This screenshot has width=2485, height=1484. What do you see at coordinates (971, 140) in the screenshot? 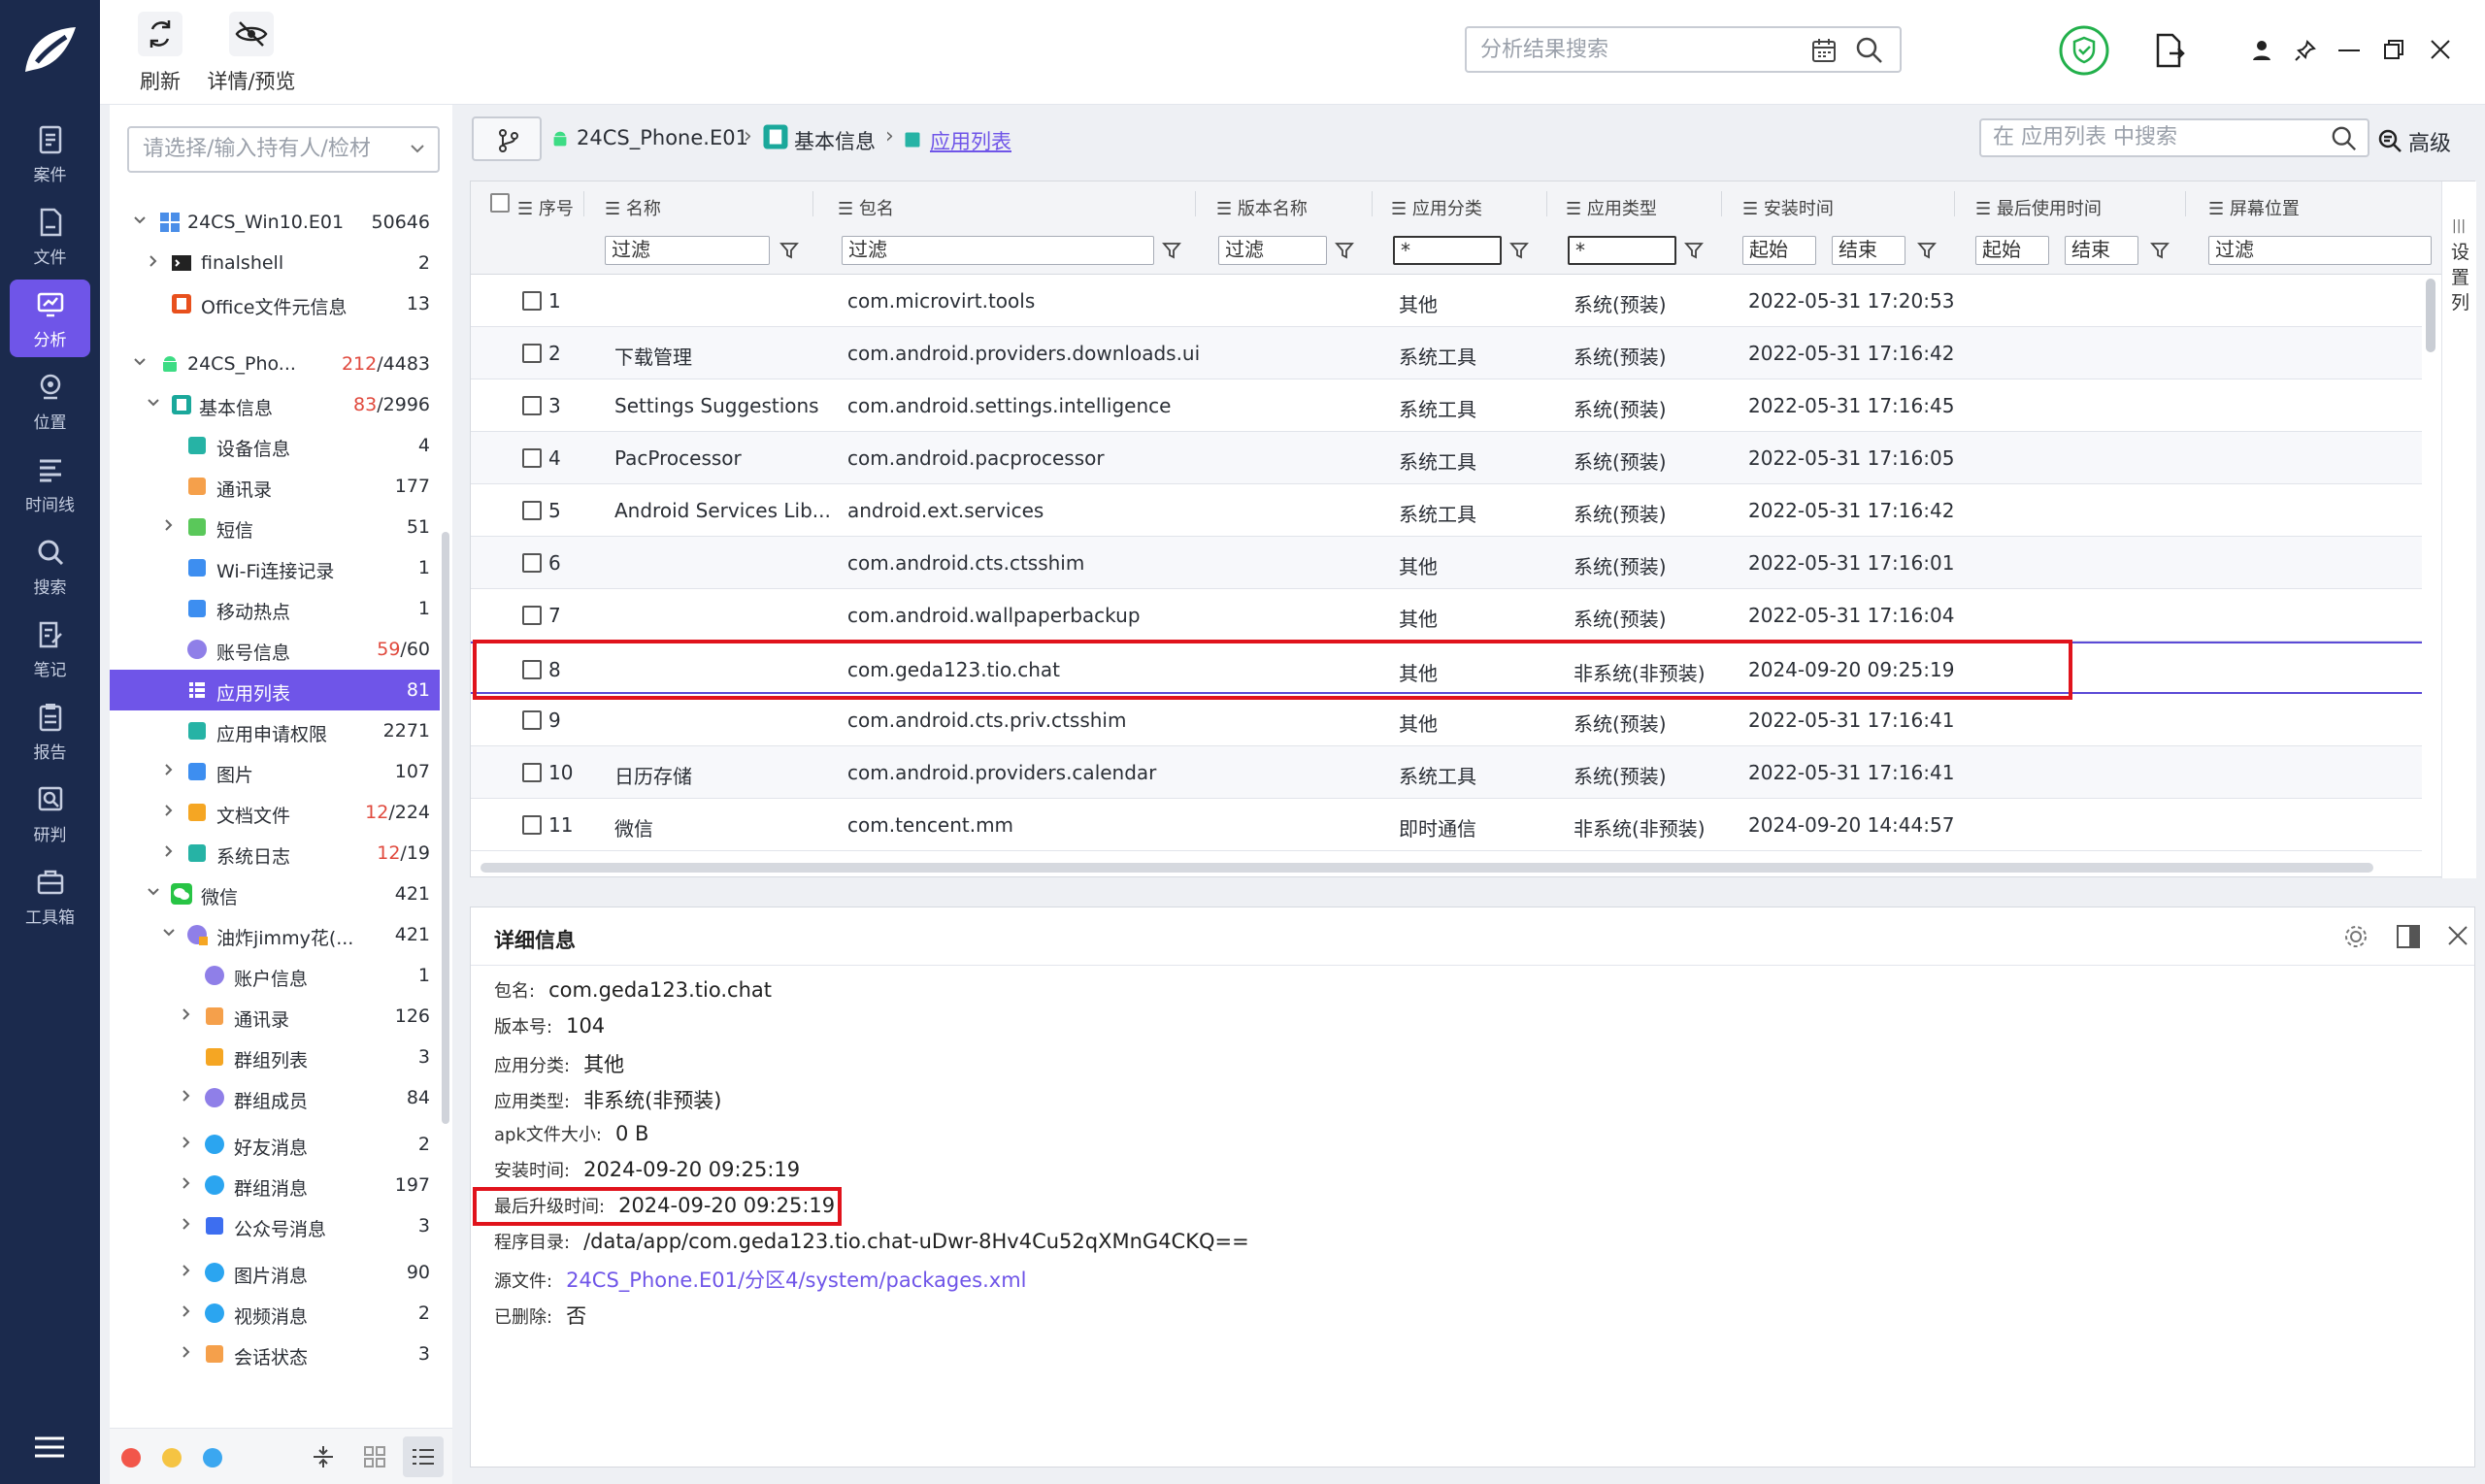
I see `breadcrumb-current: 应用列表` at bounding box center [971, 140].